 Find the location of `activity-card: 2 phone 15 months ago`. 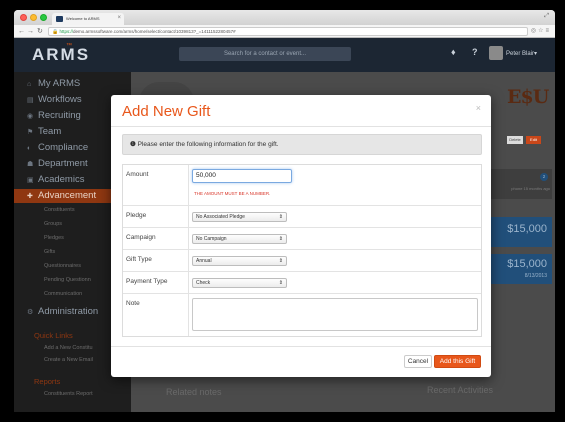

activity-card: 2 phone 15 months ago is located at coordinates (520, 184).